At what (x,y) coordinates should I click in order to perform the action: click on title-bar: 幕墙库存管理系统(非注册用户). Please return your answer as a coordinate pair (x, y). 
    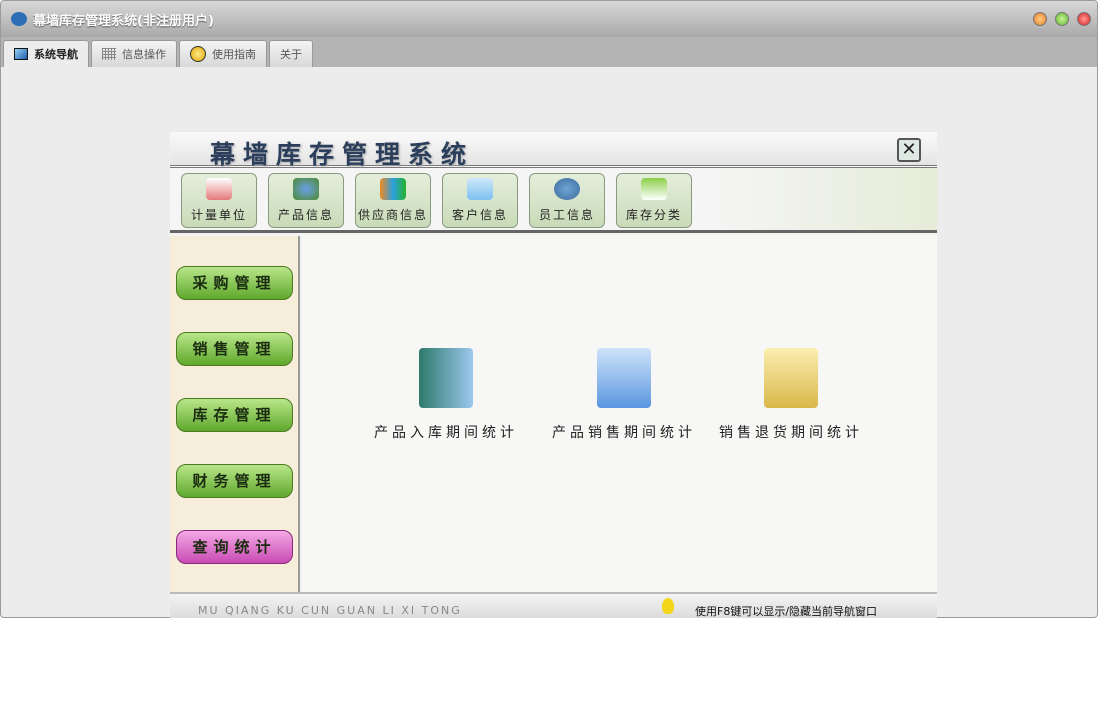
    Looking at the image, I should click on (549, 19).